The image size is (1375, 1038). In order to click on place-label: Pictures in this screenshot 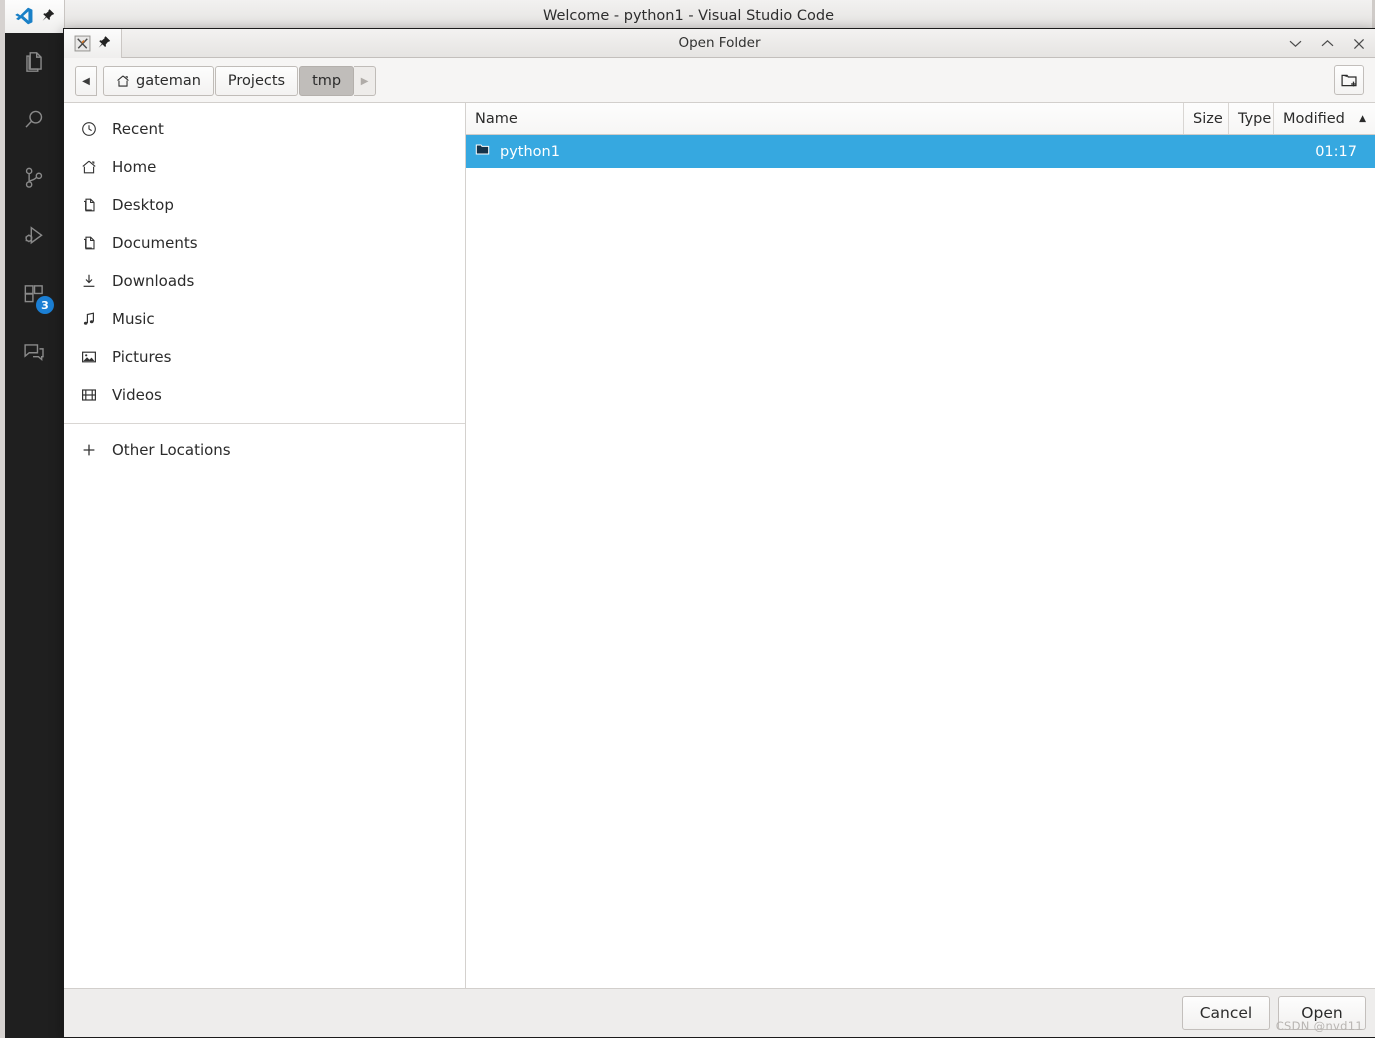, I will do `click(142, 357)`.